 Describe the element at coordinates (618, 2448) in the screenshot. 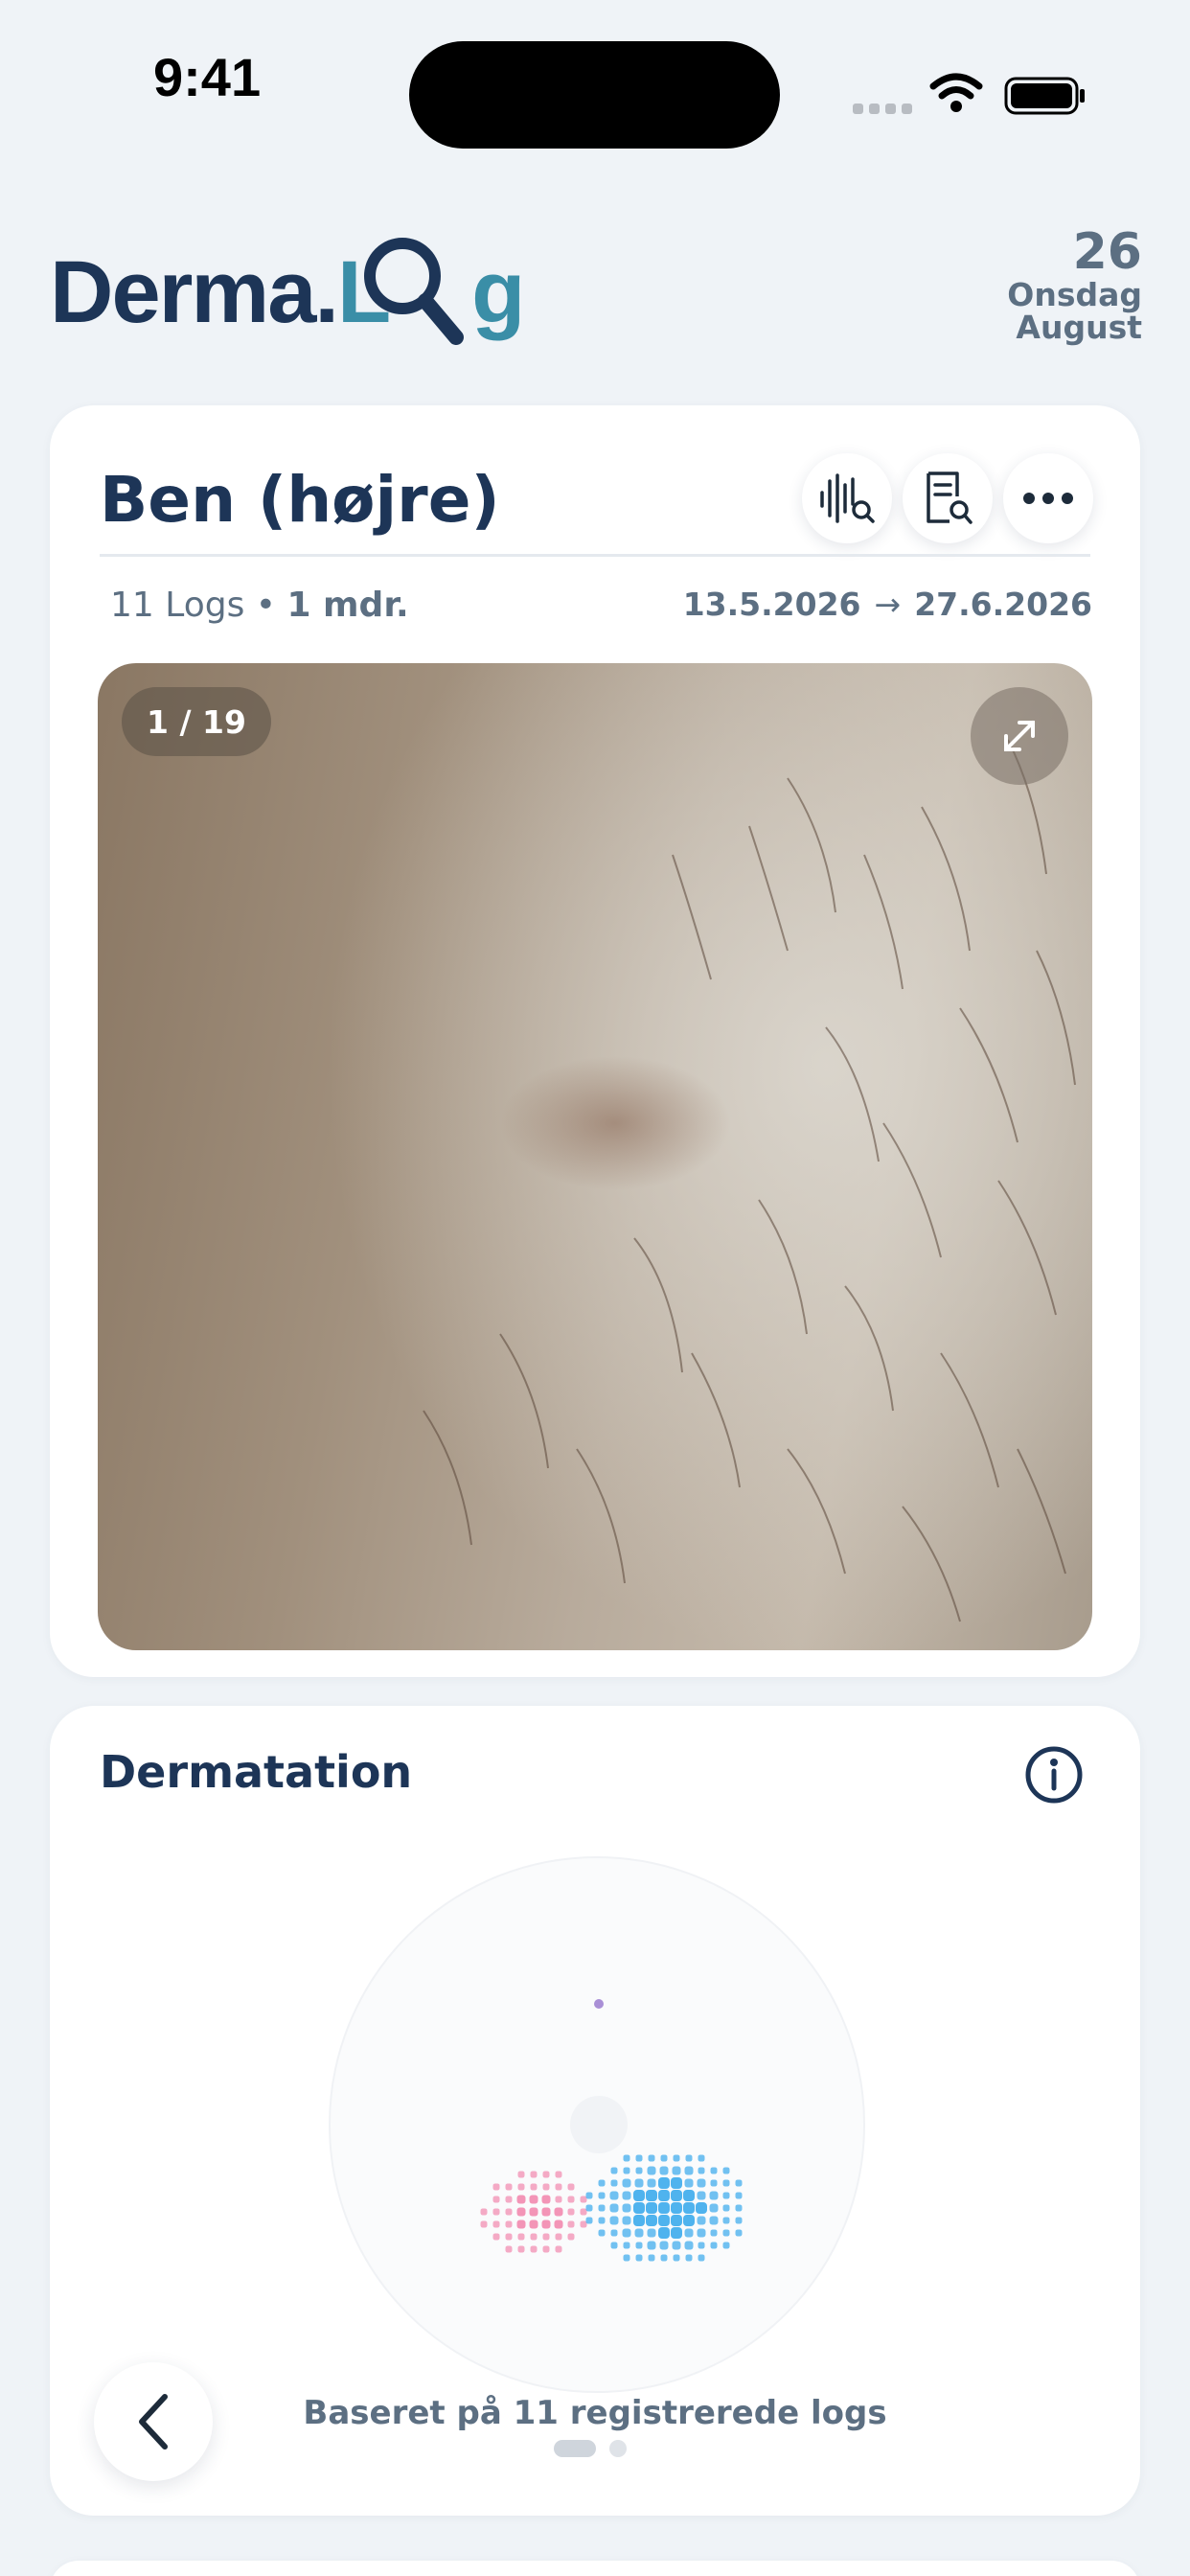

I see `page-dot` at that location.